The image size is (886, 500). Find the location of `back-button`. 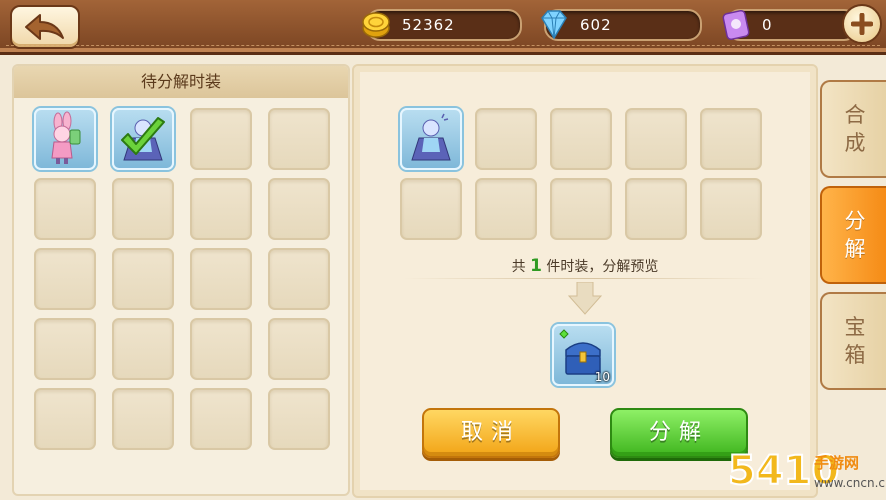

back-button is located at coordinates (45, 27).